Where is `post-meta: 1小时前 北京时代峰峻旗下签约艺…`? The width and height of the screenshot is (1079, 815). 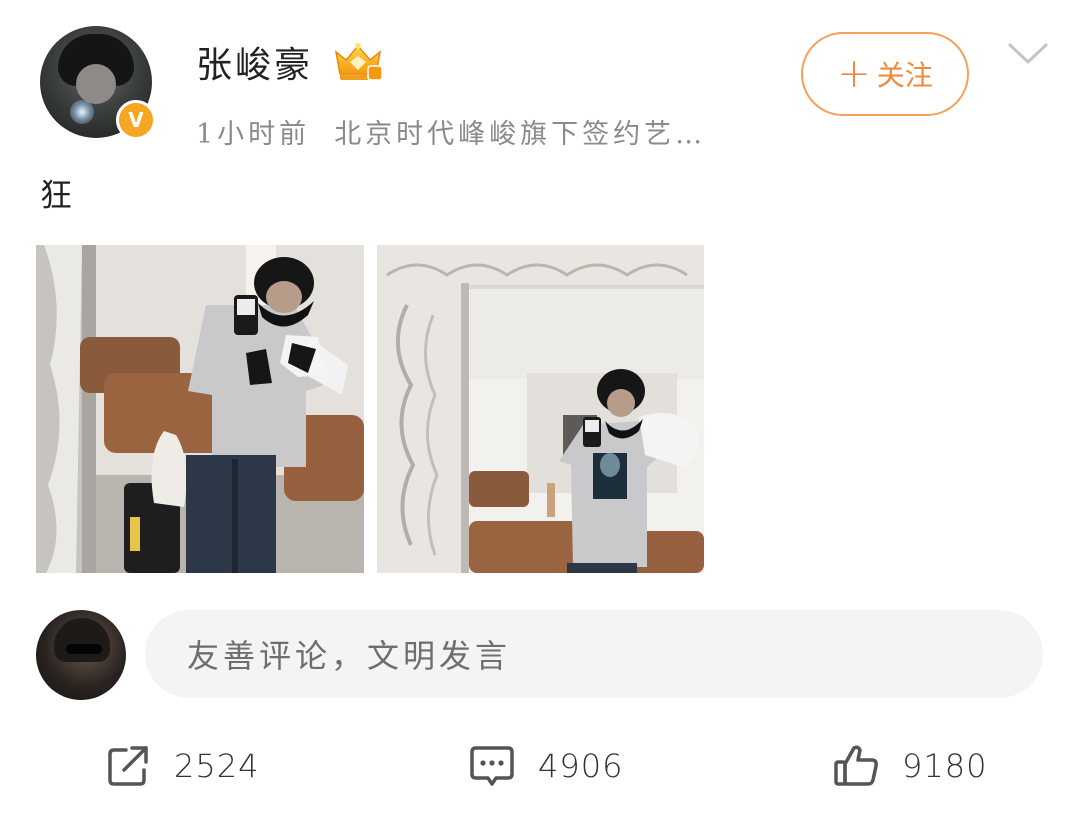 post-meta: 1小时前 北京时代峰峻旗下签约艺… is located at coordinates (451, 131).